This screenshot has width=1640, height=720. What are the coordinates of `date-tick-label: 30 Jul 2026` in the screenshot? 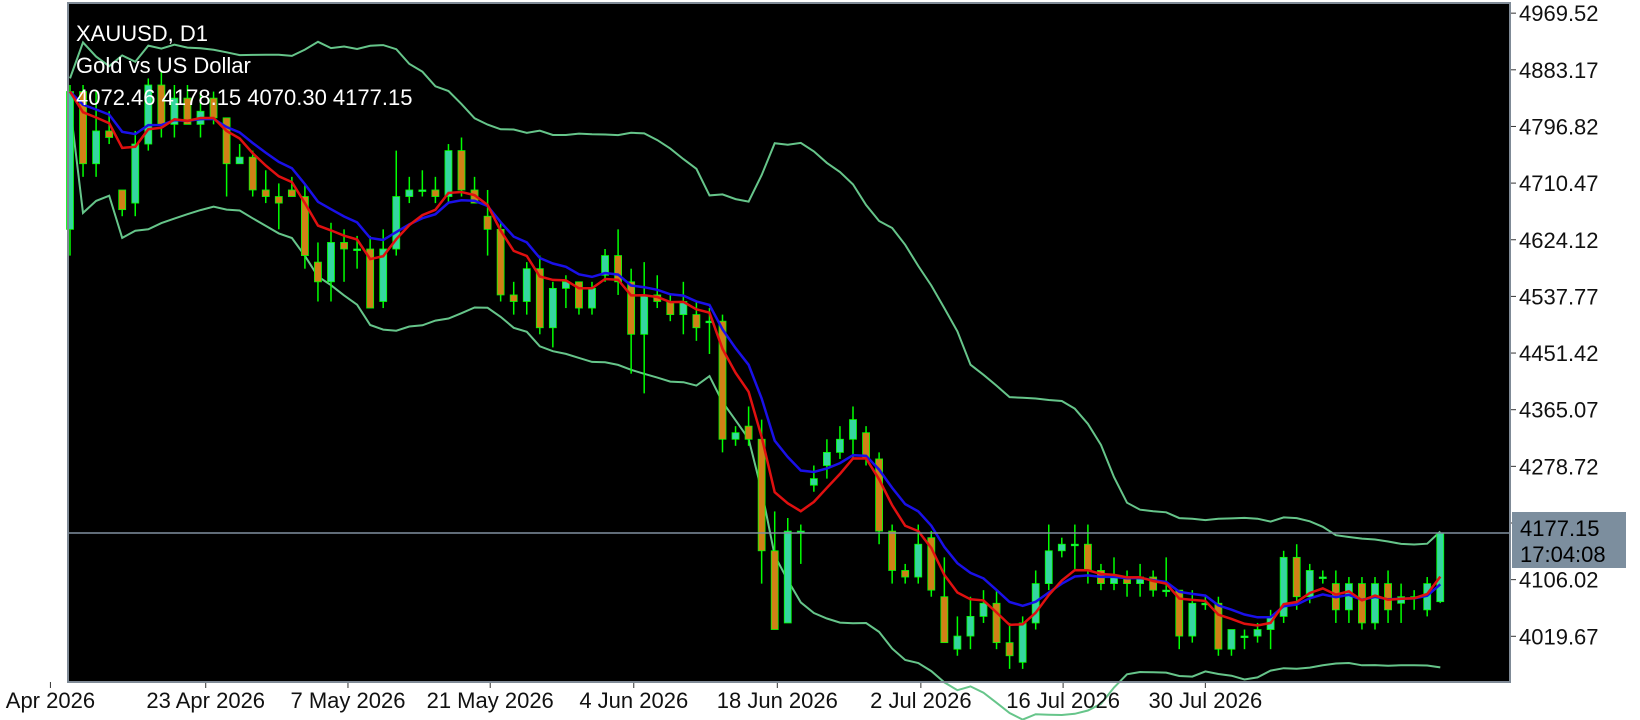 It's located at (1205, 700).